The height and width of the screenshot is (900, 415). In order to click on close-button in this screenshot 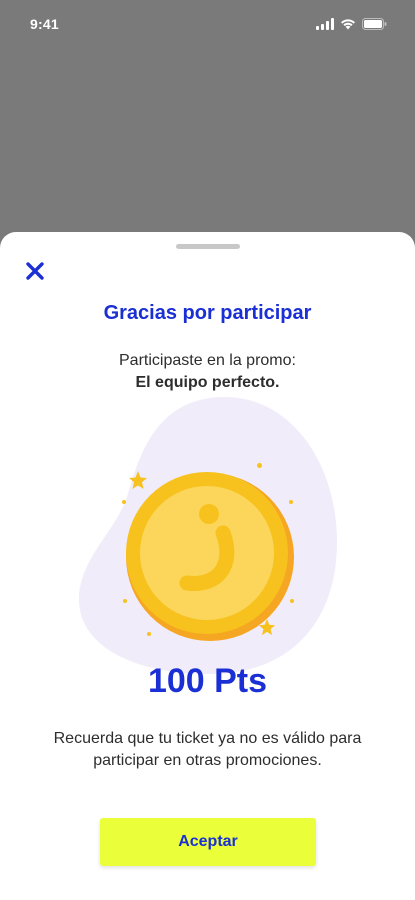, I will do `click(35, 273)`.